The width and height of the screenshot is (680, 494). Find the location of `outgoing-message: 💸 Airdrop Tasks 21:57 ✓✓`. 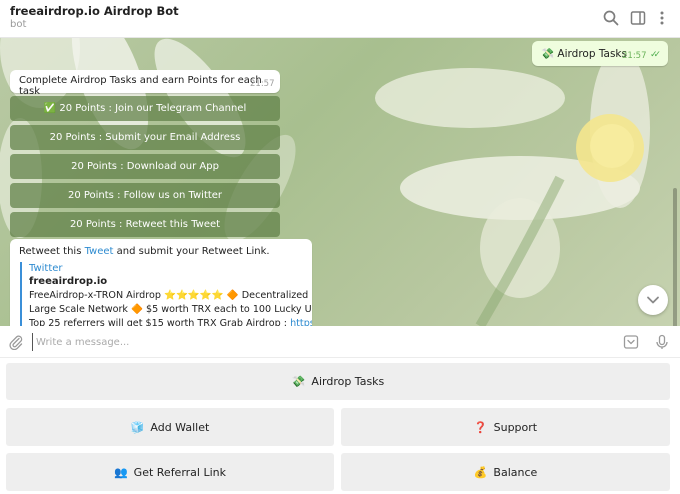

outgoing-message: 💸 Airdrop Tasks 21:57 ✓✓ is located at coordinates (600, 53).